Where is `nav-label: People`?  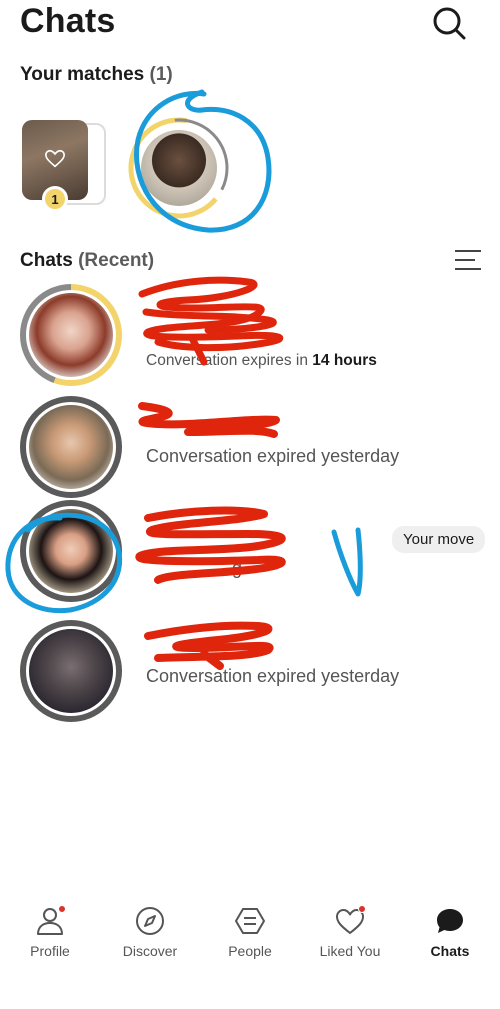 nav-label: People is located at coordinates (250, 951).